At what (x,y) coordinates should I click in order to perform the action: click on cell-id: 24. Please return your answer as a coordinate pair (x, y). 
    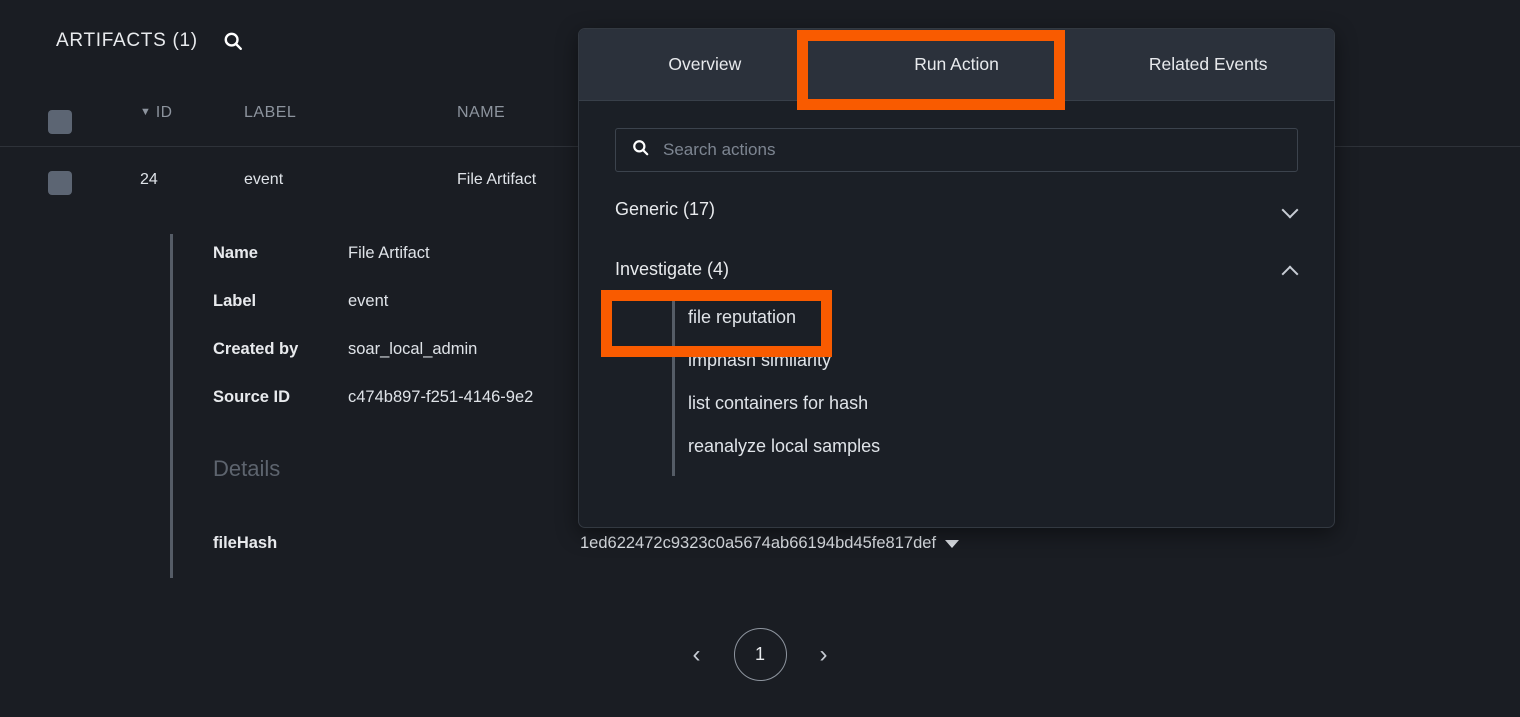
    Looking at the image, I should click on (149, 179).